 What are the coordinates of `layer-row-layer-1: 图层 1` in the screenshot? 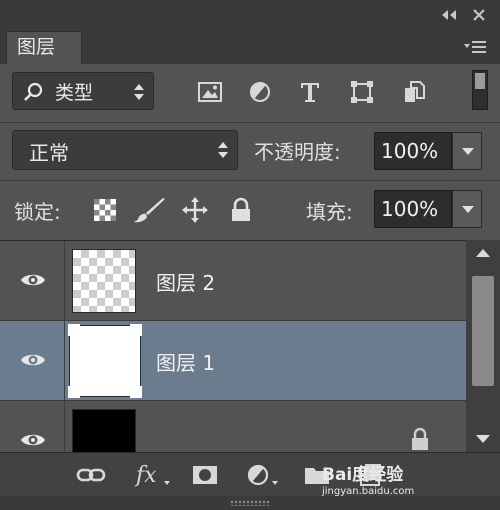 It's located at (233, 361).